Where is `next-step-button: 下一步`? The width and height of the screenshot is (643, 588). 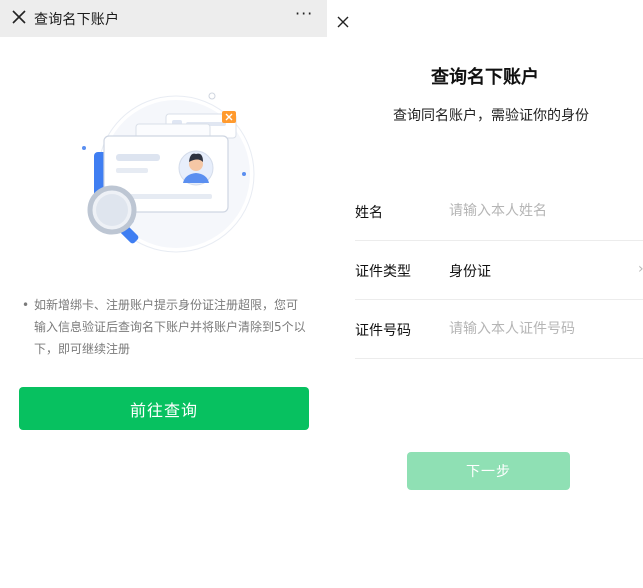
next-step-button: 下一步 is located at coordinates (488, 471).